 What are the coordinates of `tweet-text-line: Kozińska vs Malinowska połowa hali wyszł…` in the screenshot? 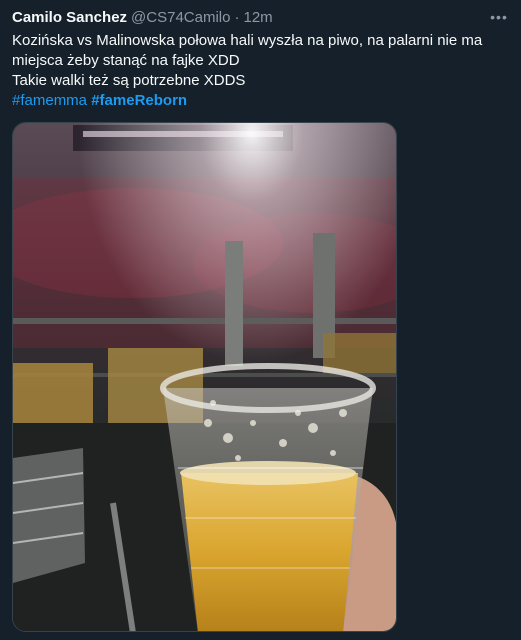 It's located at (247, 40).